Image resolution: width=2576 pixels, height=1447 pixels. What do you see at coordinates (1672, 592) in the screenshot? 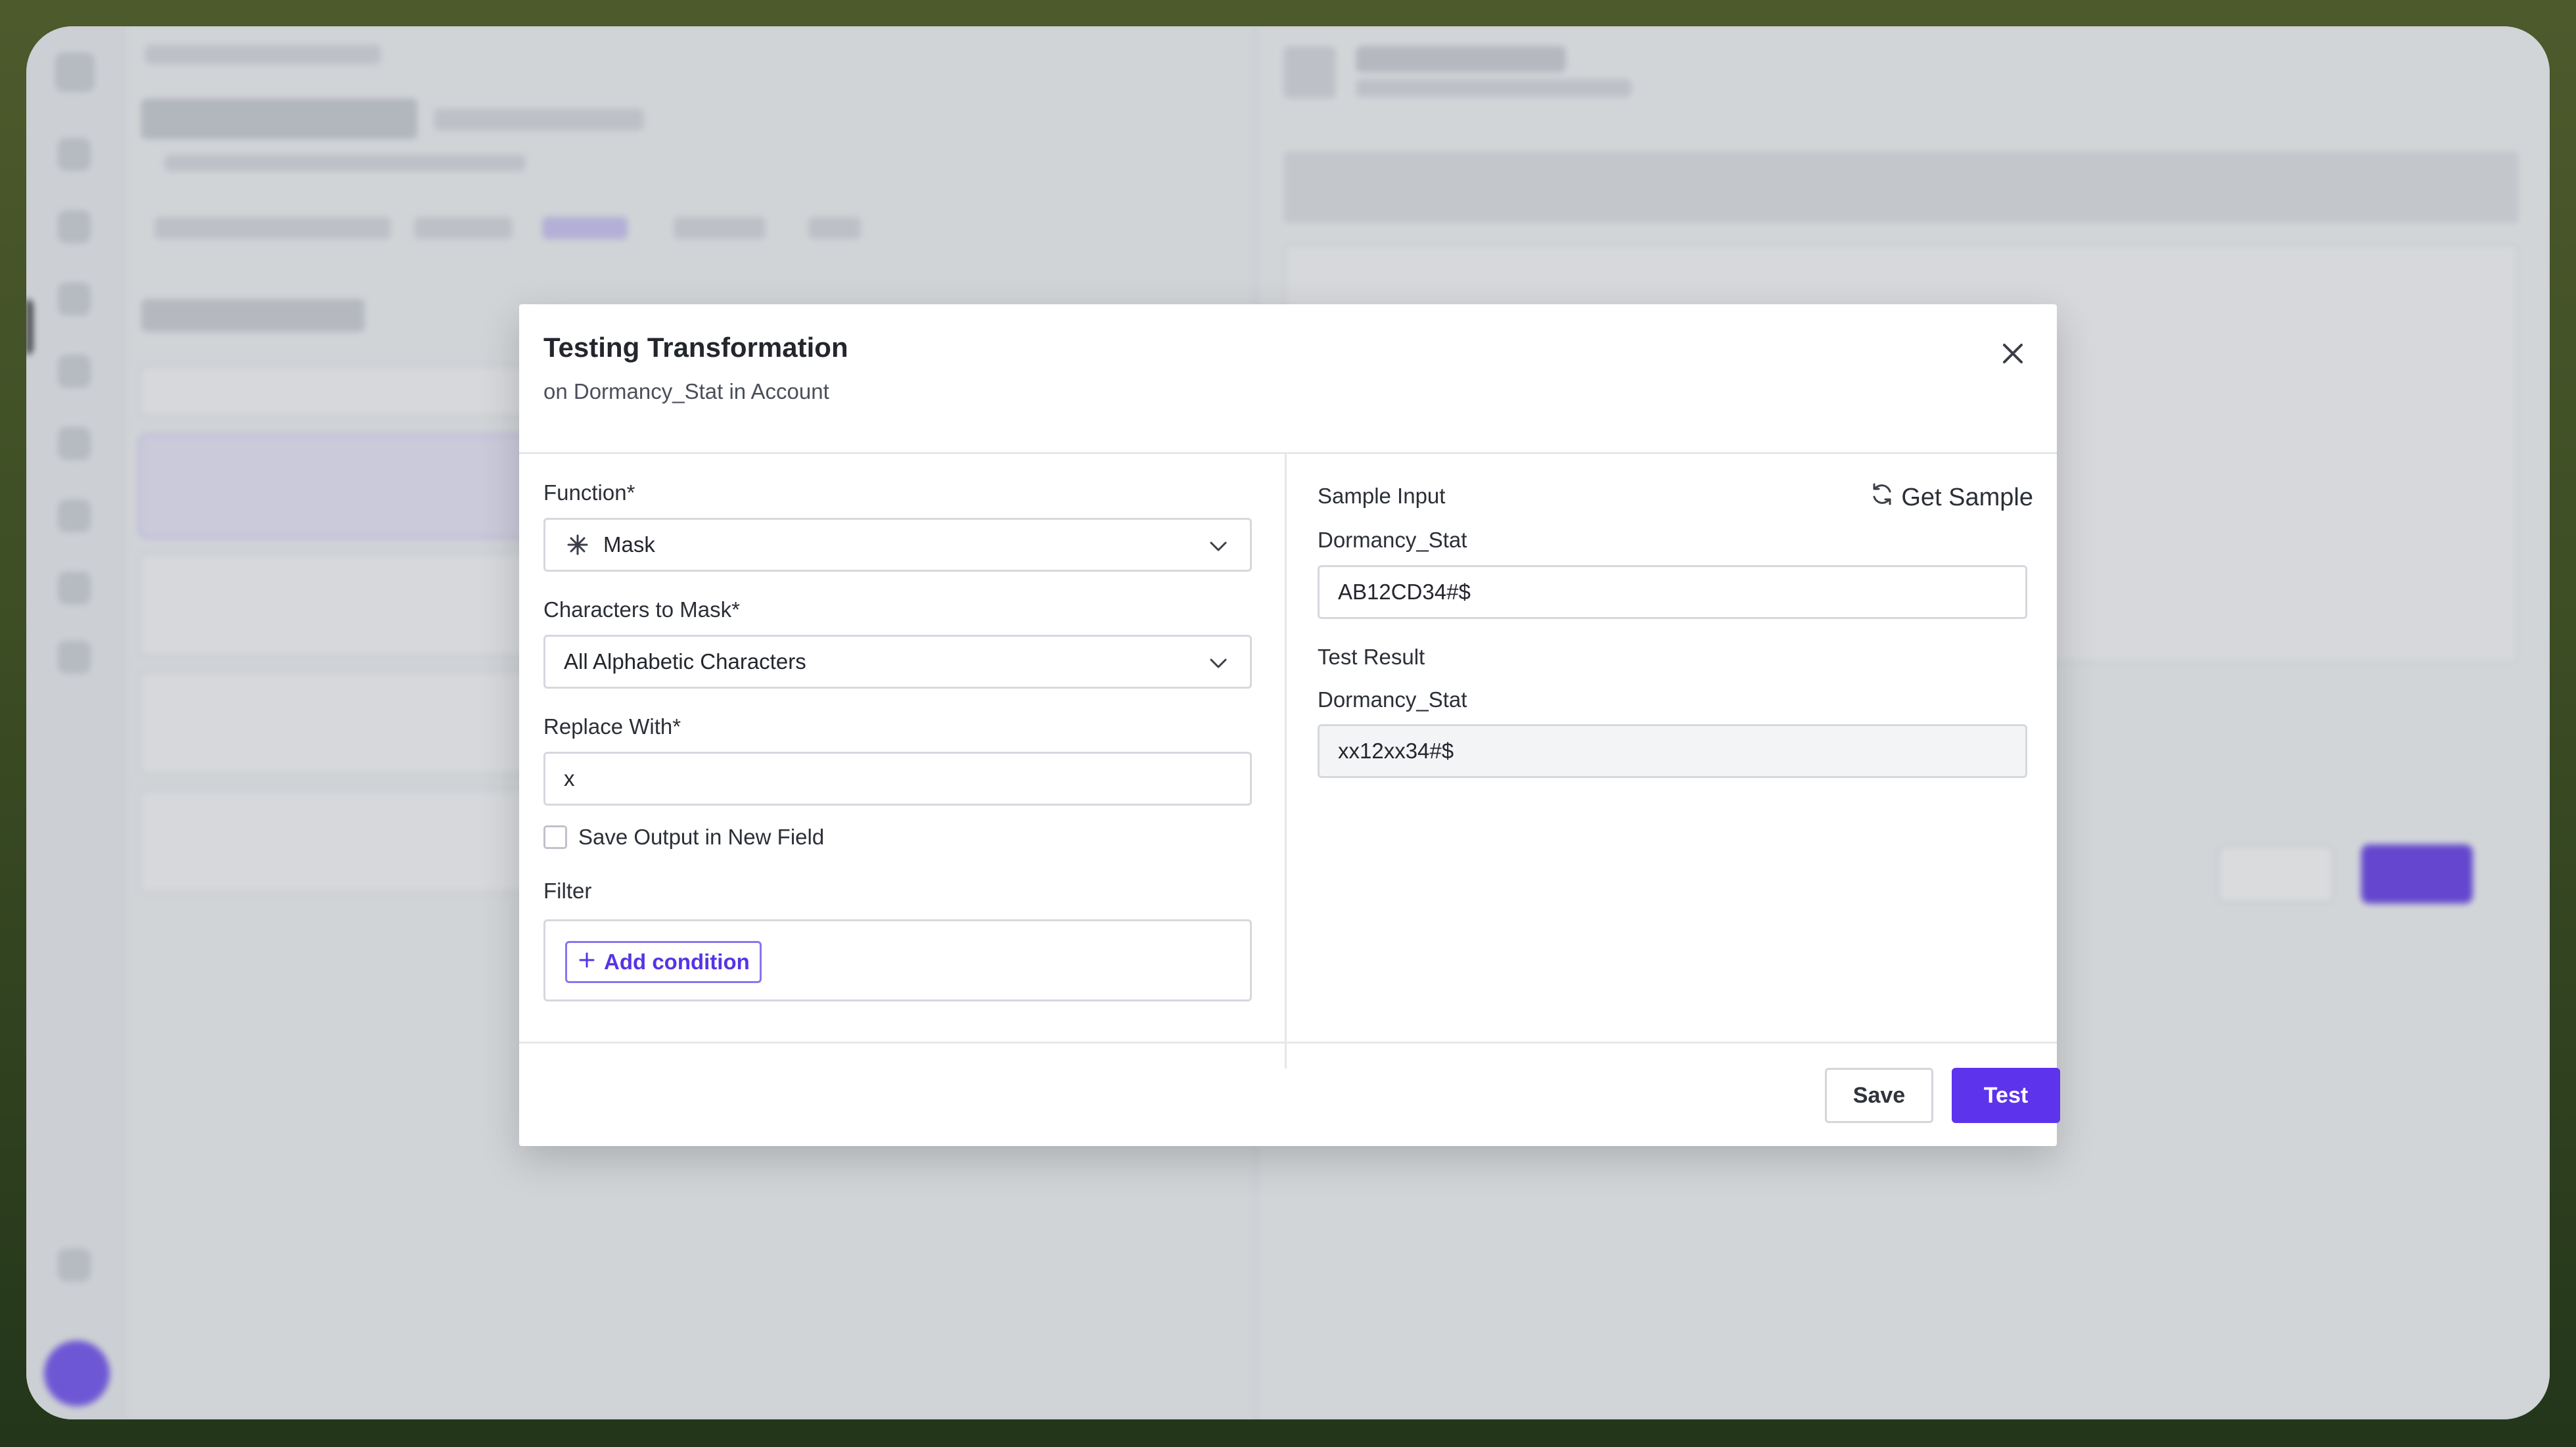
I see `sample-input-field: AB12CD34#$` at bounding box center [1672, 592].